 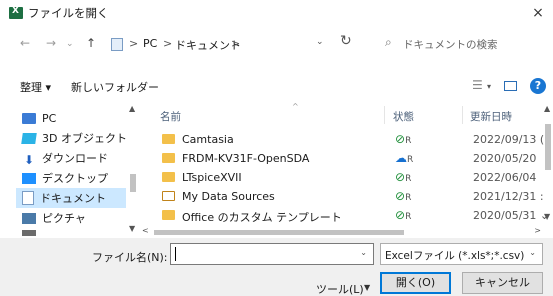 I want to click on column-header-date: 更新日時, so click(x=491, y=120).